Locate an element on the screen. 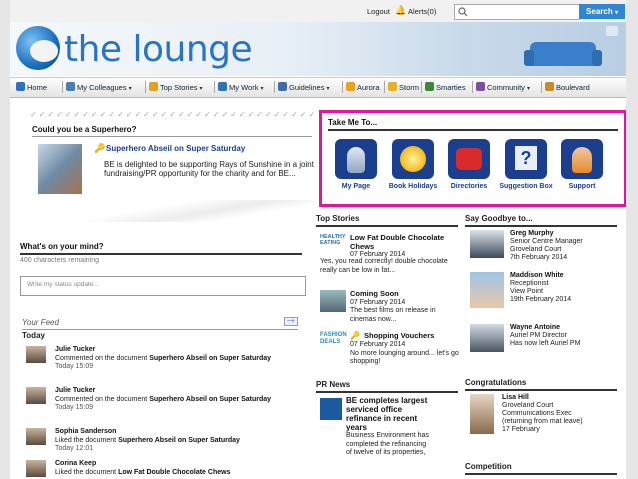  feed-user: Sophia Sanderson is located at coordinates (85, 431).